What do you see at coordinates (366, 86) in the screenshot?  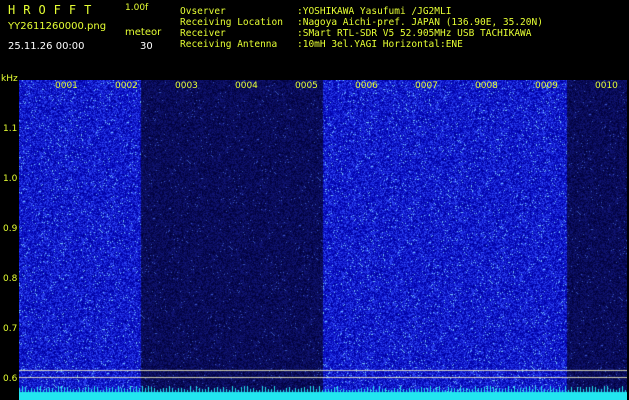 I see `time-column-label: 0006` at bounding box center [366, 86].